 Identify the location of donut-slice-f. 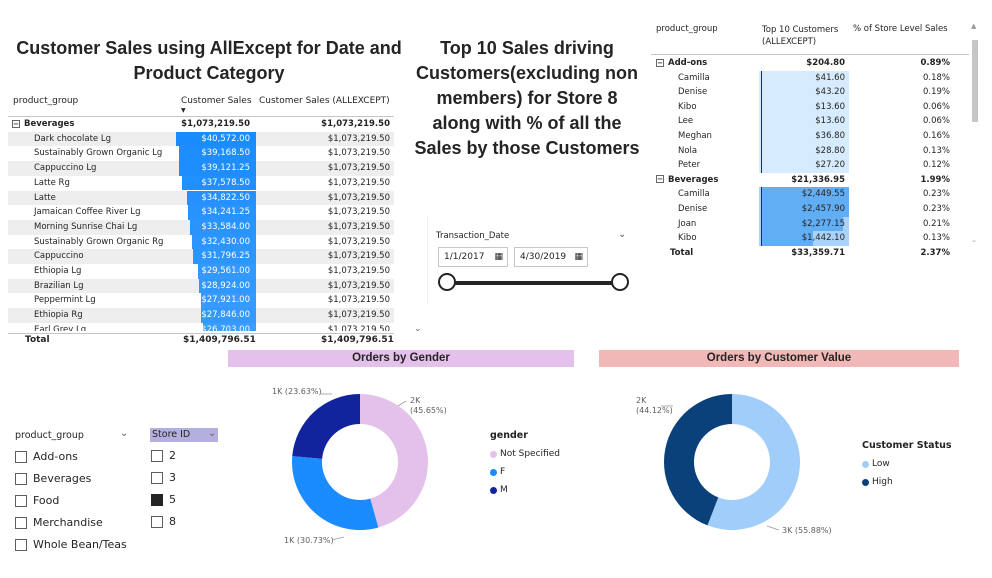
(335, 493).